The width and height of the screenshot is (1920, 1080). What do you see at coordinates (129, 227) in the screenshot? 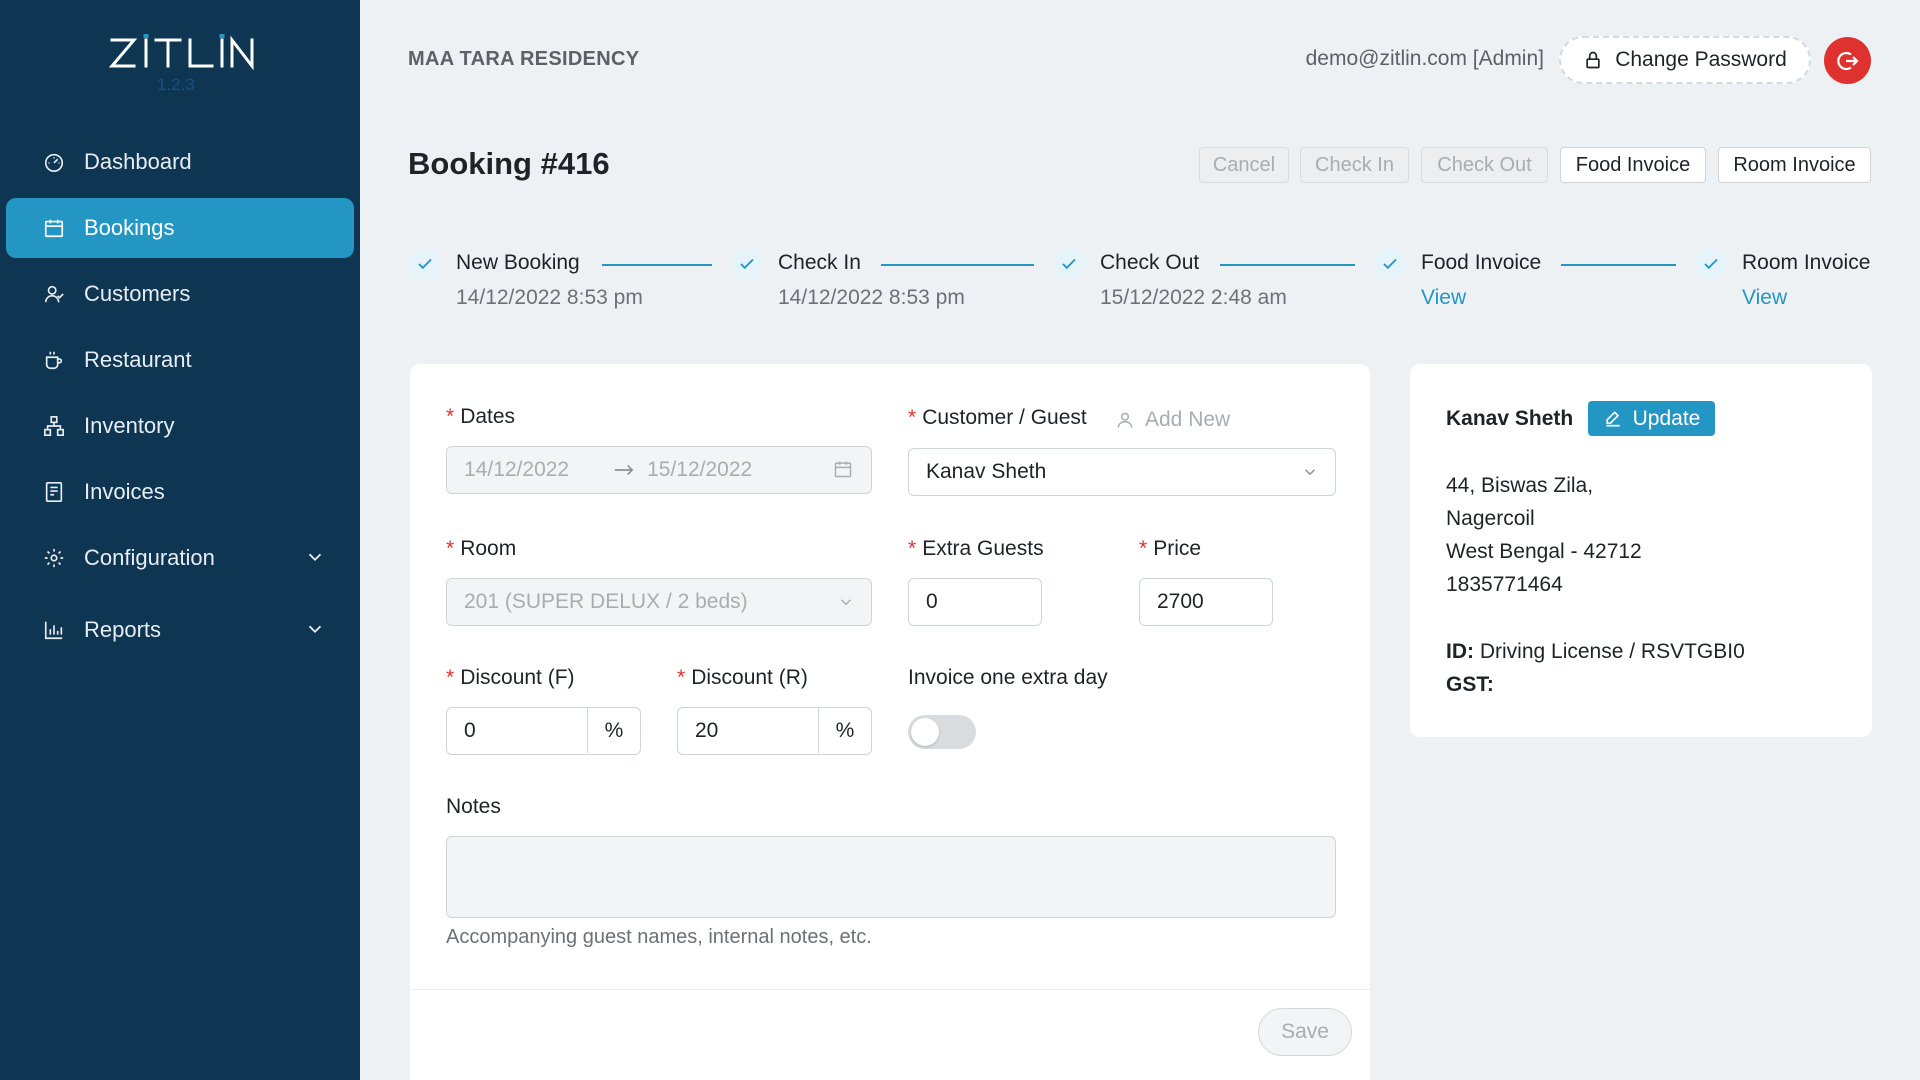
I see `sidebar-item-label: Bookings` at bounding box center [129, 227].